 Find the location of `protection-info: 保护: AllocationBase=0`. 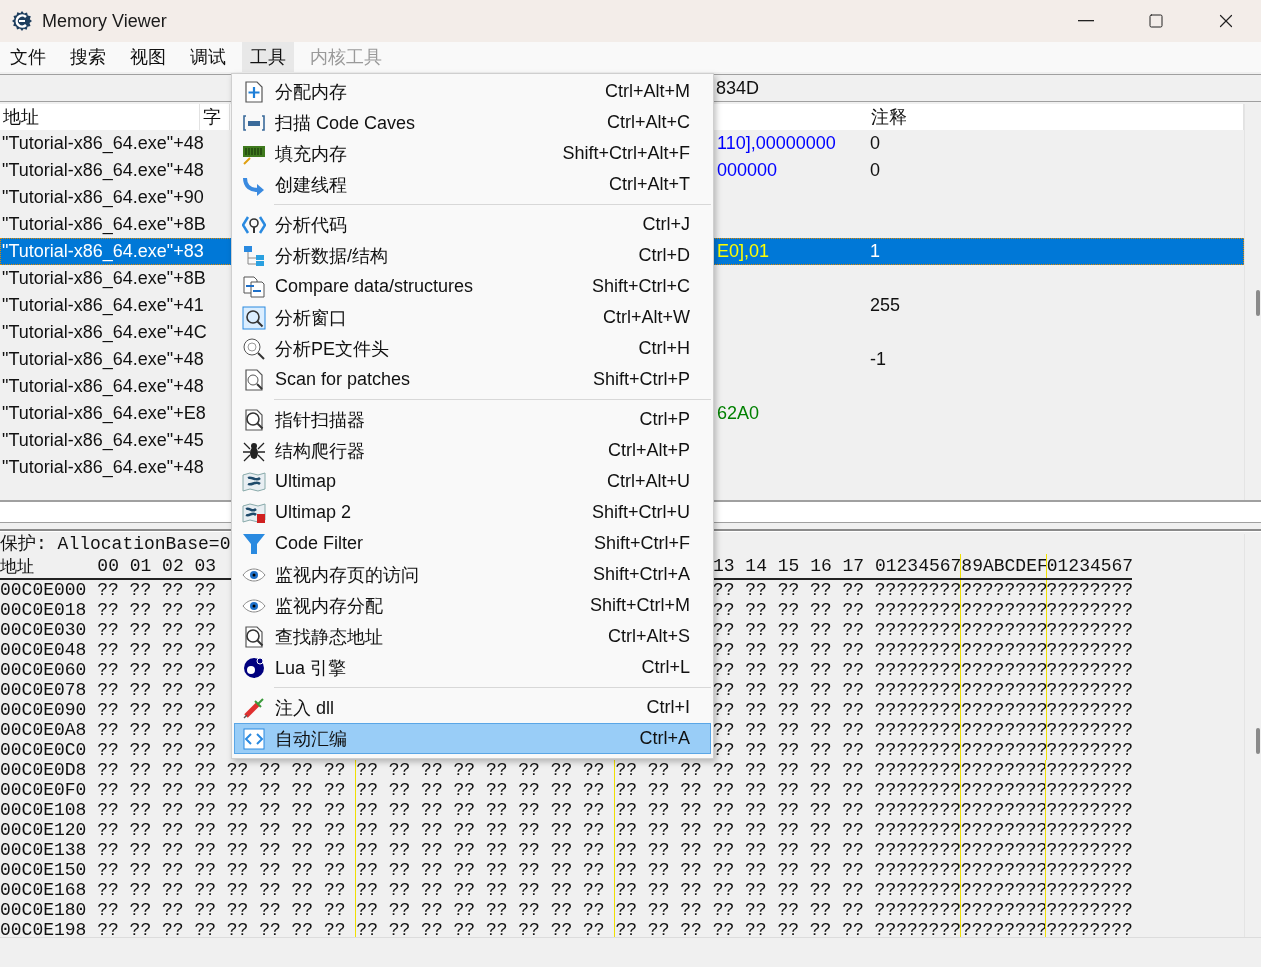

protection-info: 保护: AllocationBase=0 is located at coordinates (115, 544).